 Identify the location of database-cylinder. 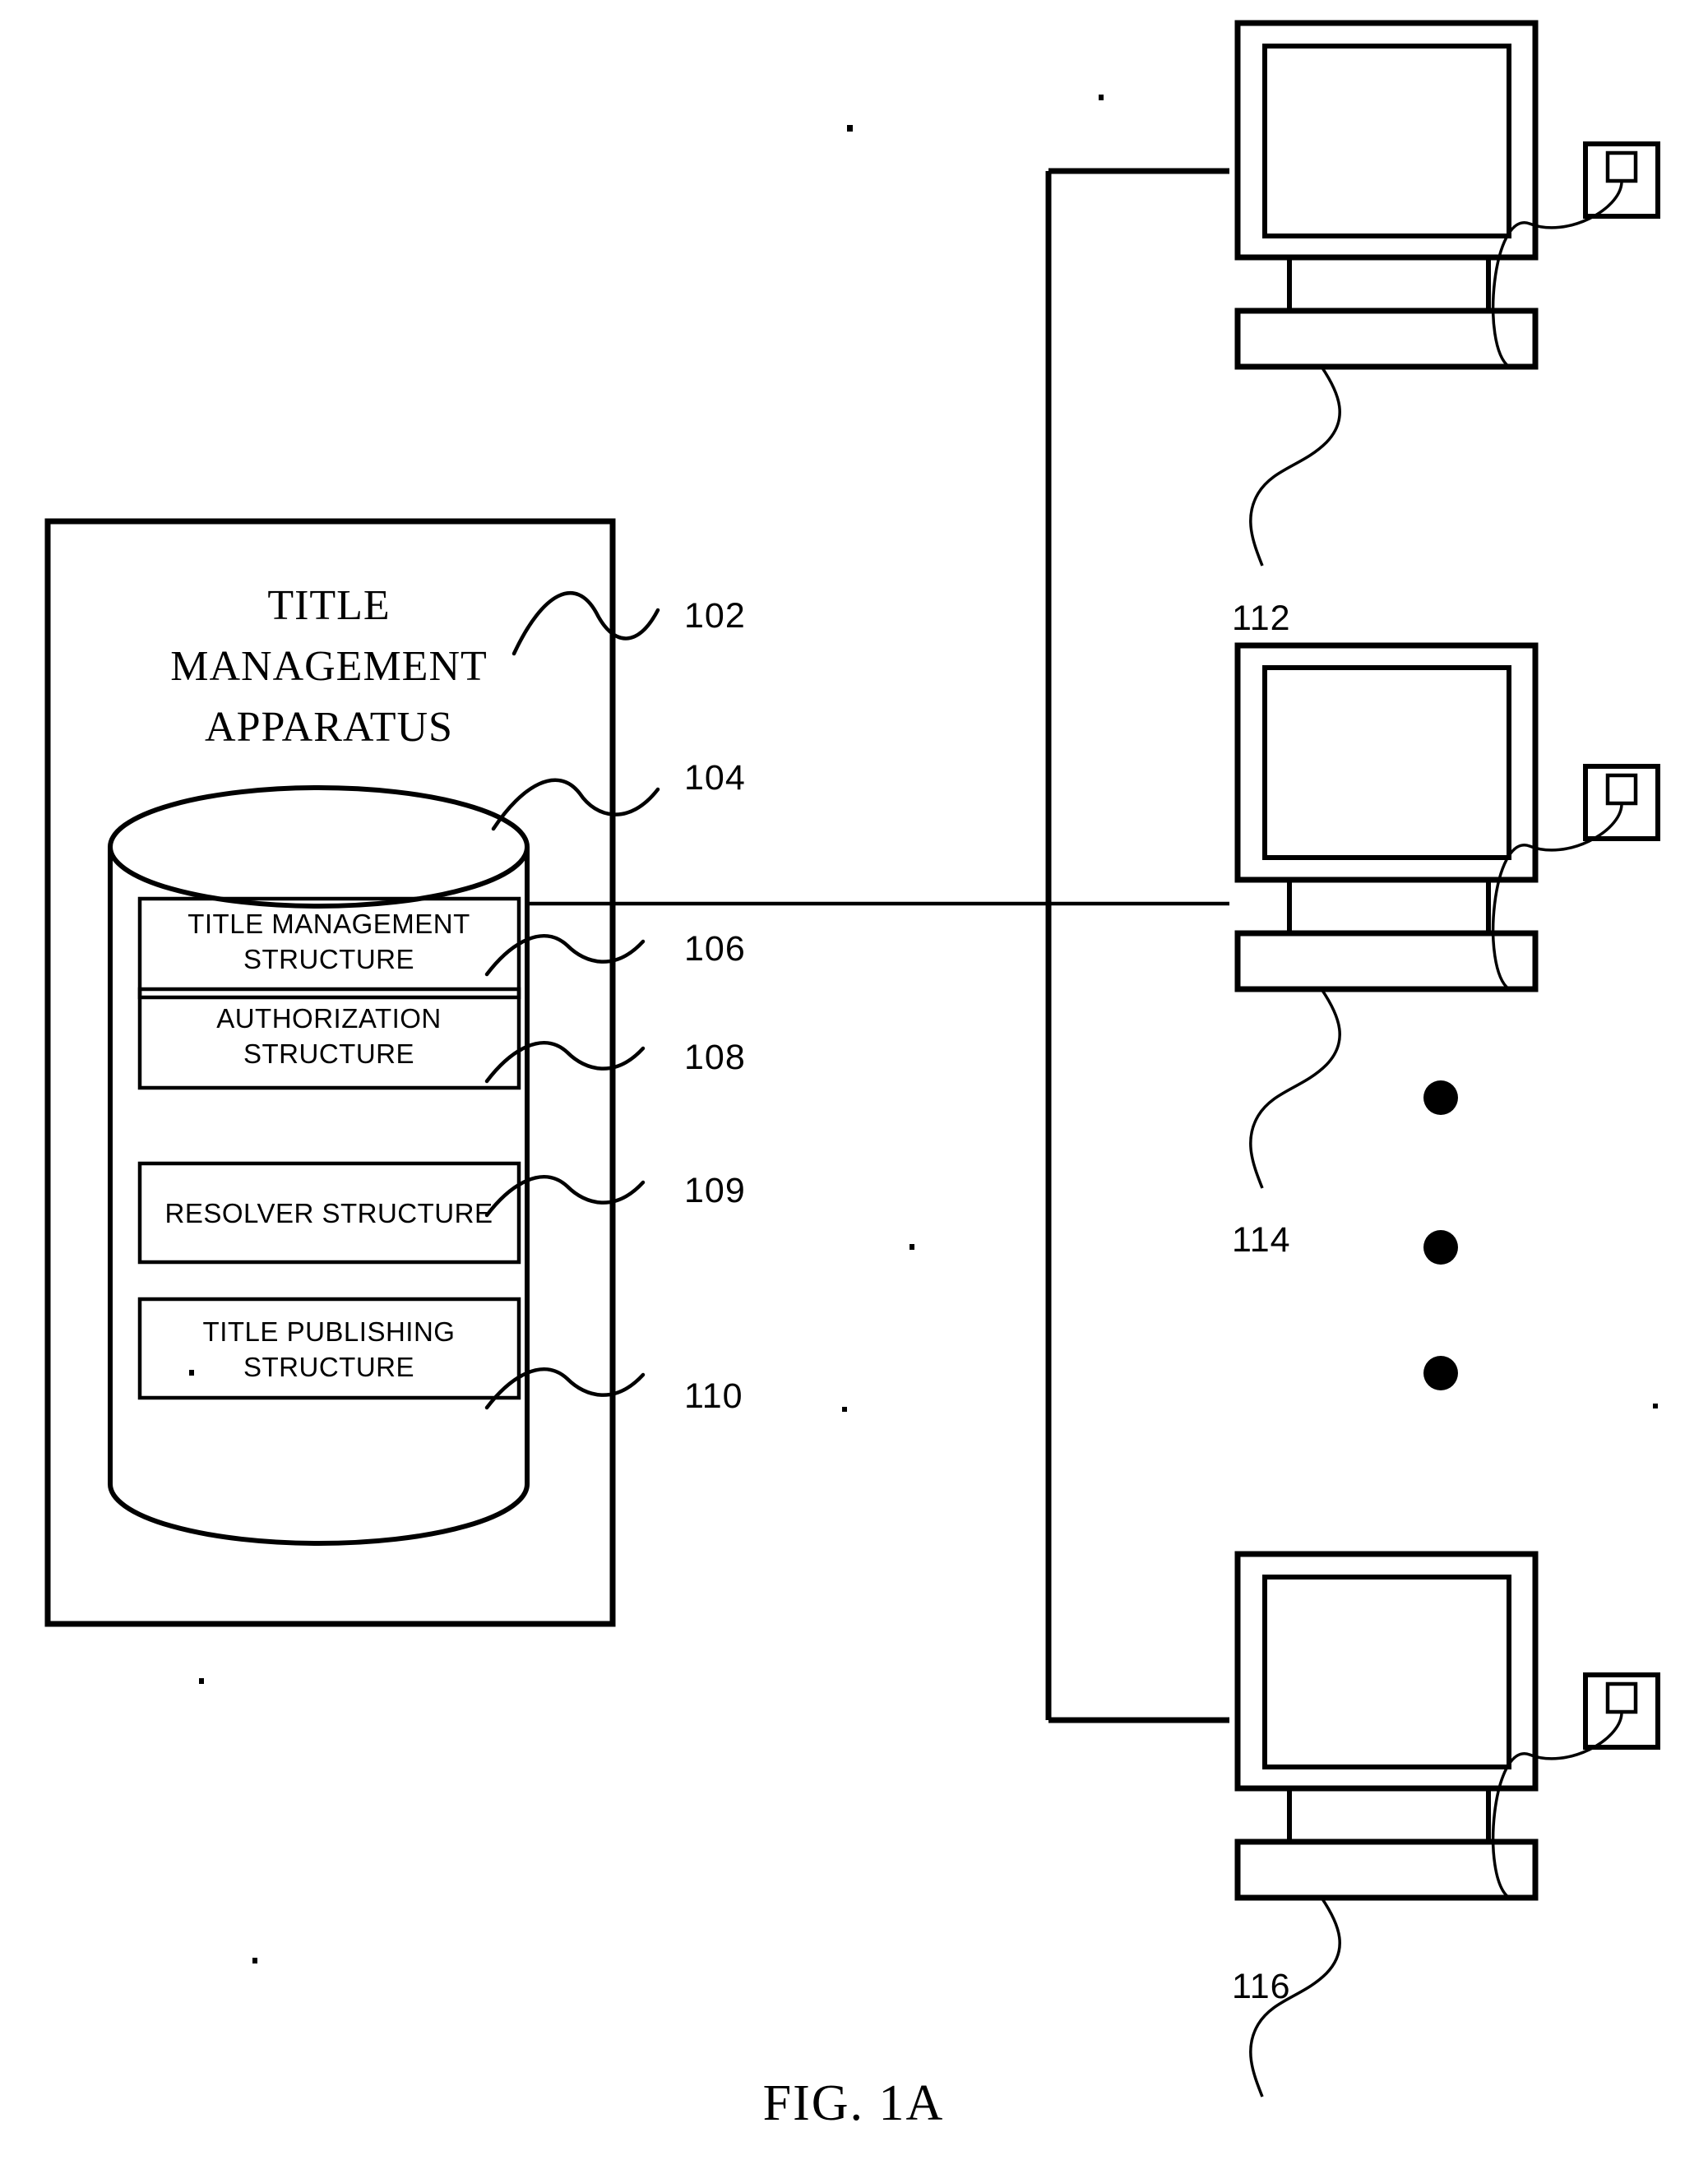
(319, 1165).